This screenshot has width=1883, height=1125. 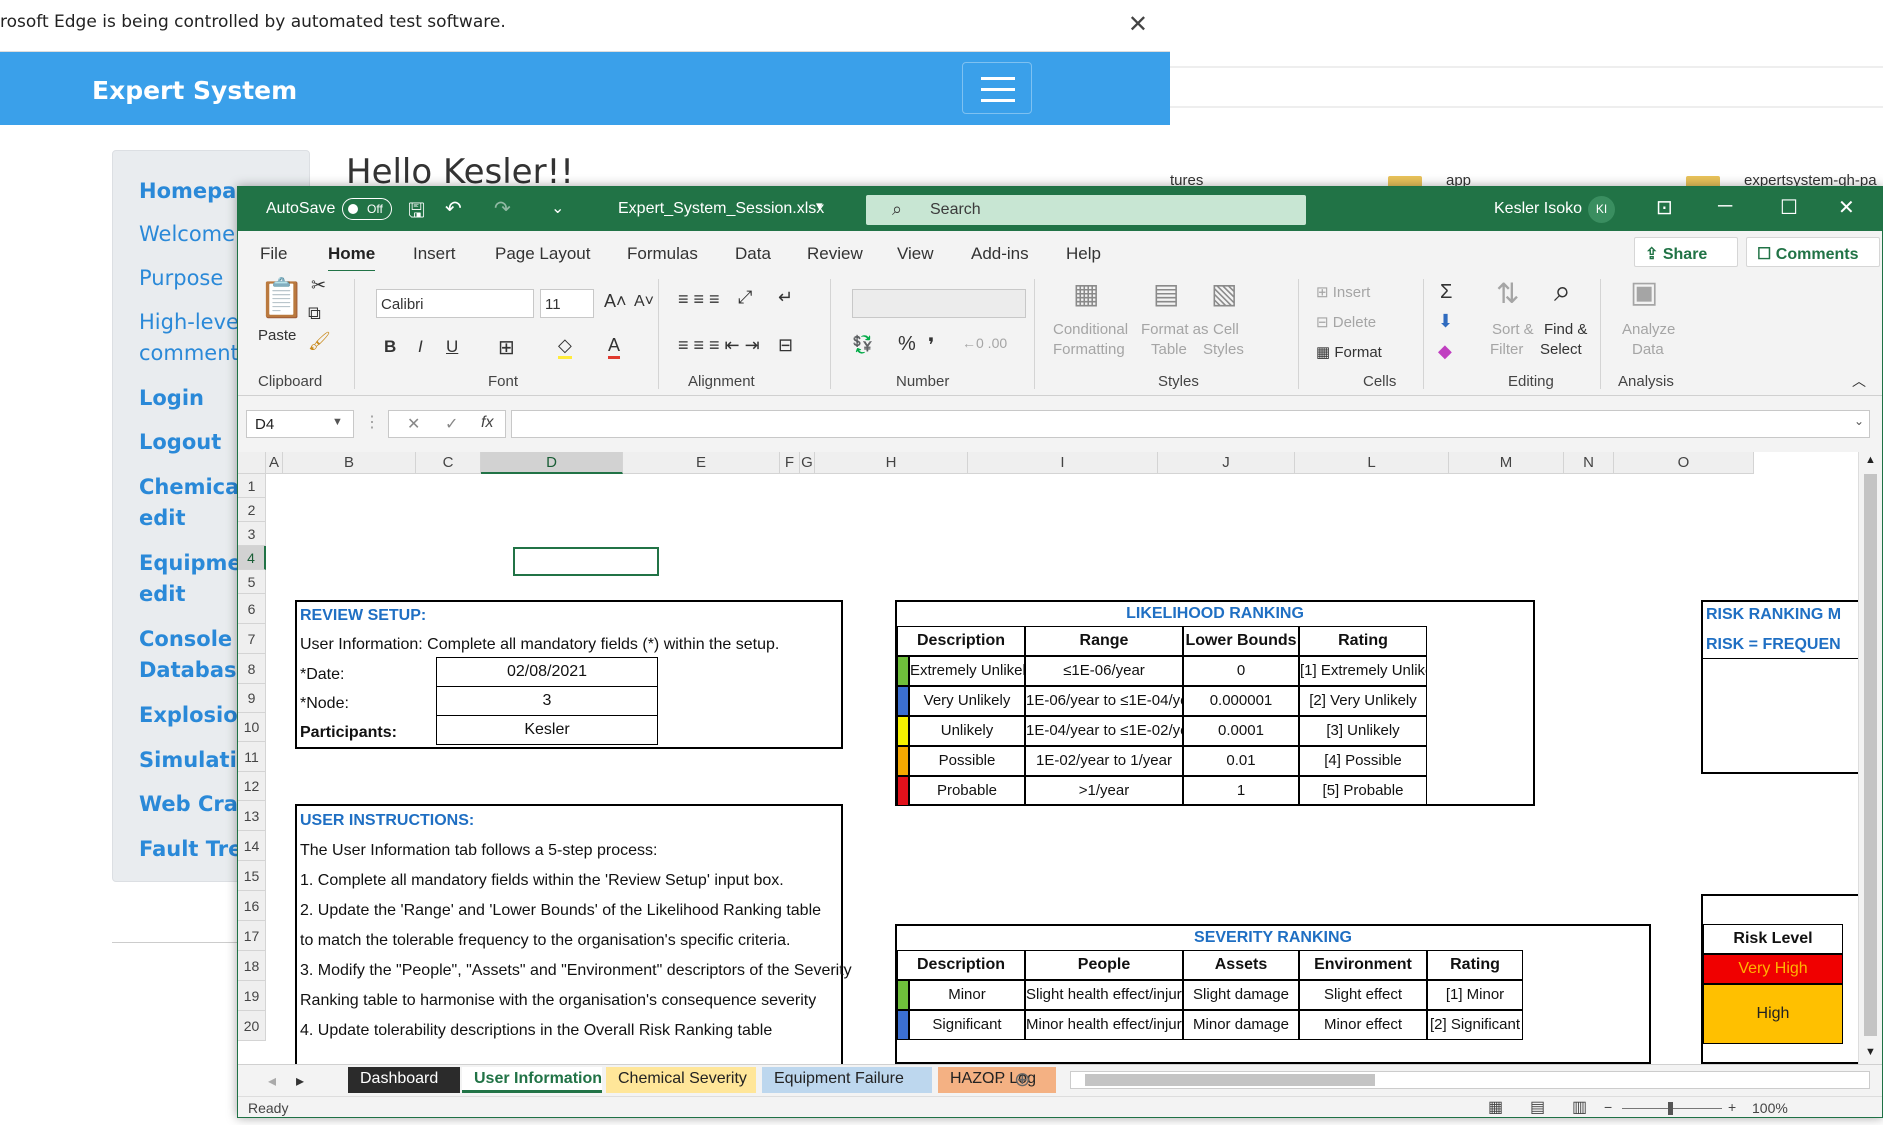 I want to click on filter-label: Filter, so click(x=1506, y=349).